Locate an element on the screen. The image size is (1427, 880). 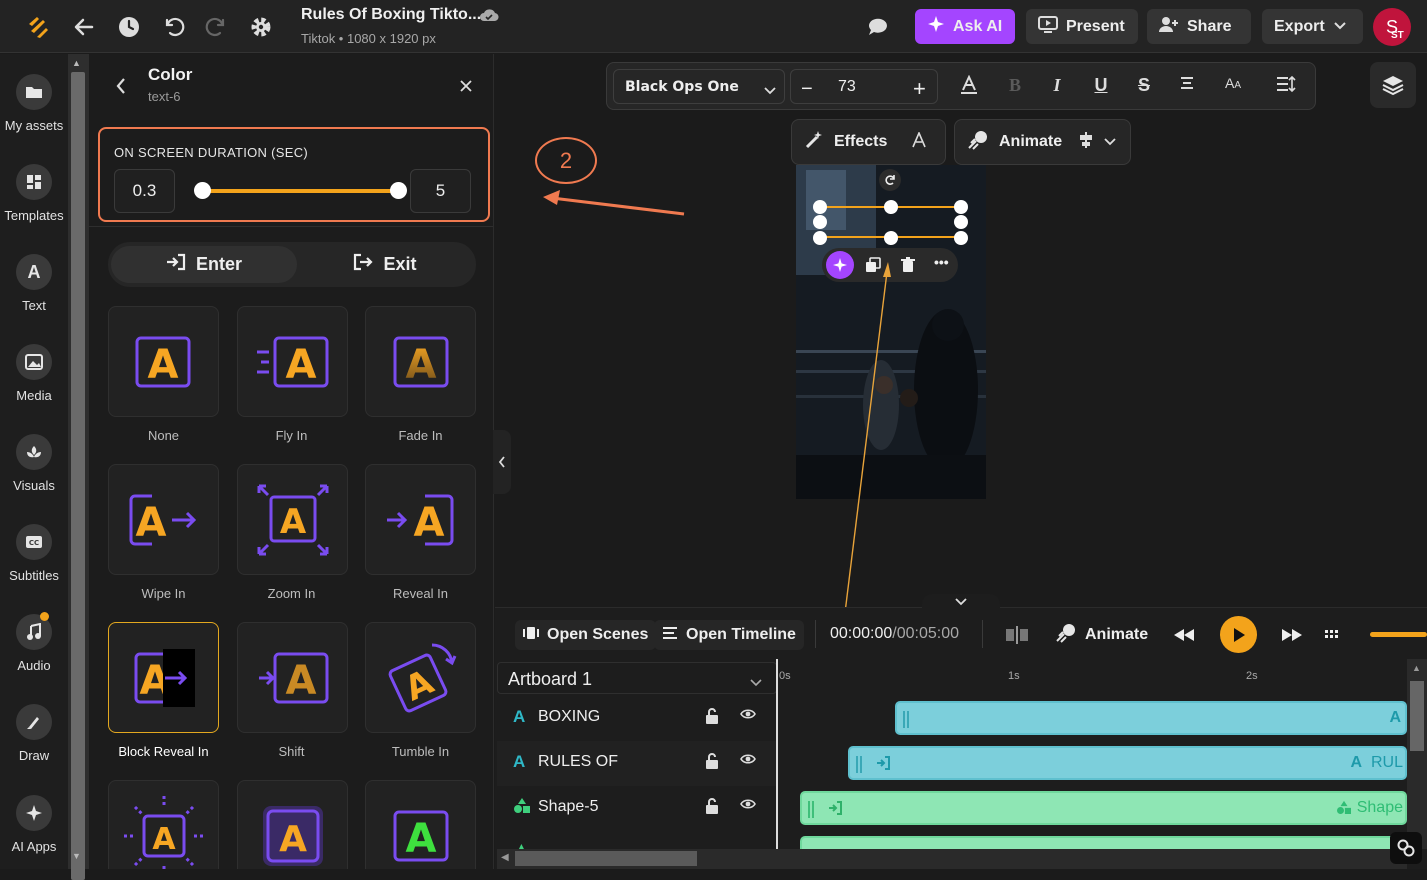
chevron-down-icon is located at coordinates (756, 683).